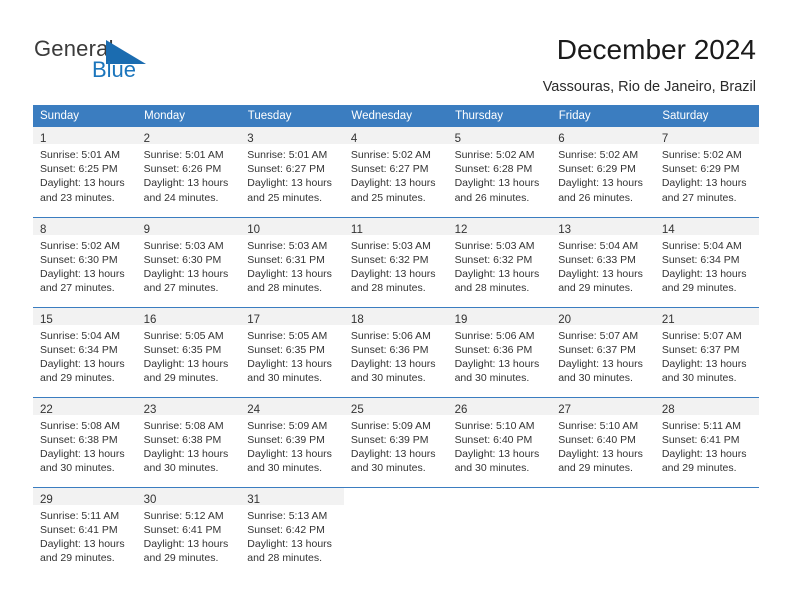  What do you see at coordinates (598, 245) in the screenshot?
I see `sunrise-text: Sunrise: 5:04 AM` at bounding box center [598, 245].